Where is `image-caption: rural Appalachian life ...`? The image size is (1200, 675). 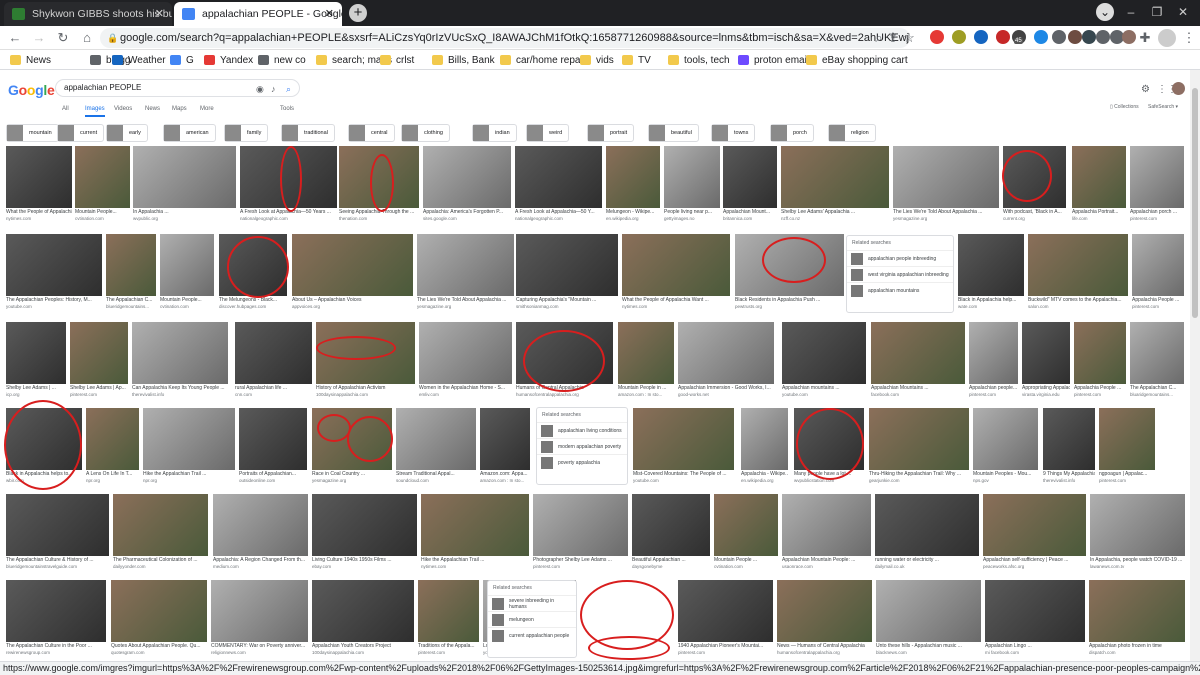
image-caption: rural Appalachian life ... is located at coordinates (273, 388).